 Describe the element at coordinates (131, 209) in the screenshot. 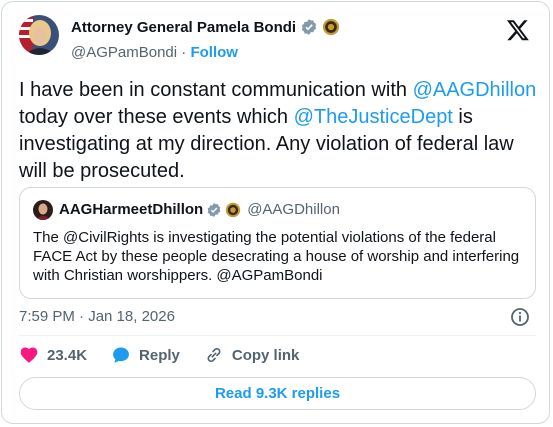

I see `quoted-author-name: AAGHarmeetDhillon` at that location.